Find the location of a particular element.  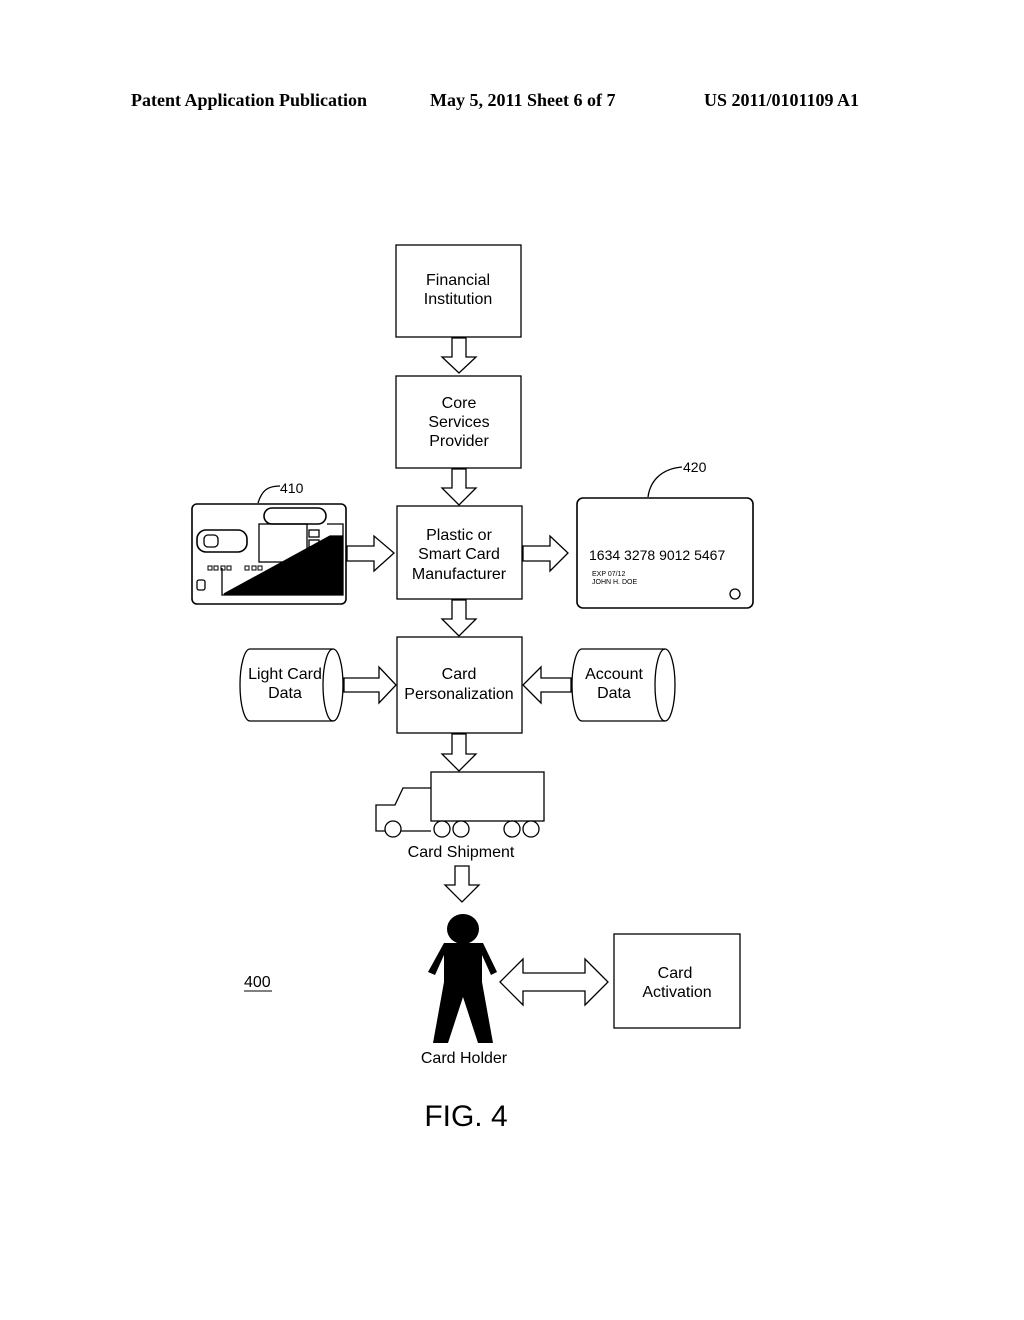

personalization-box: Card Personalization is located at coordinates (459, 685).